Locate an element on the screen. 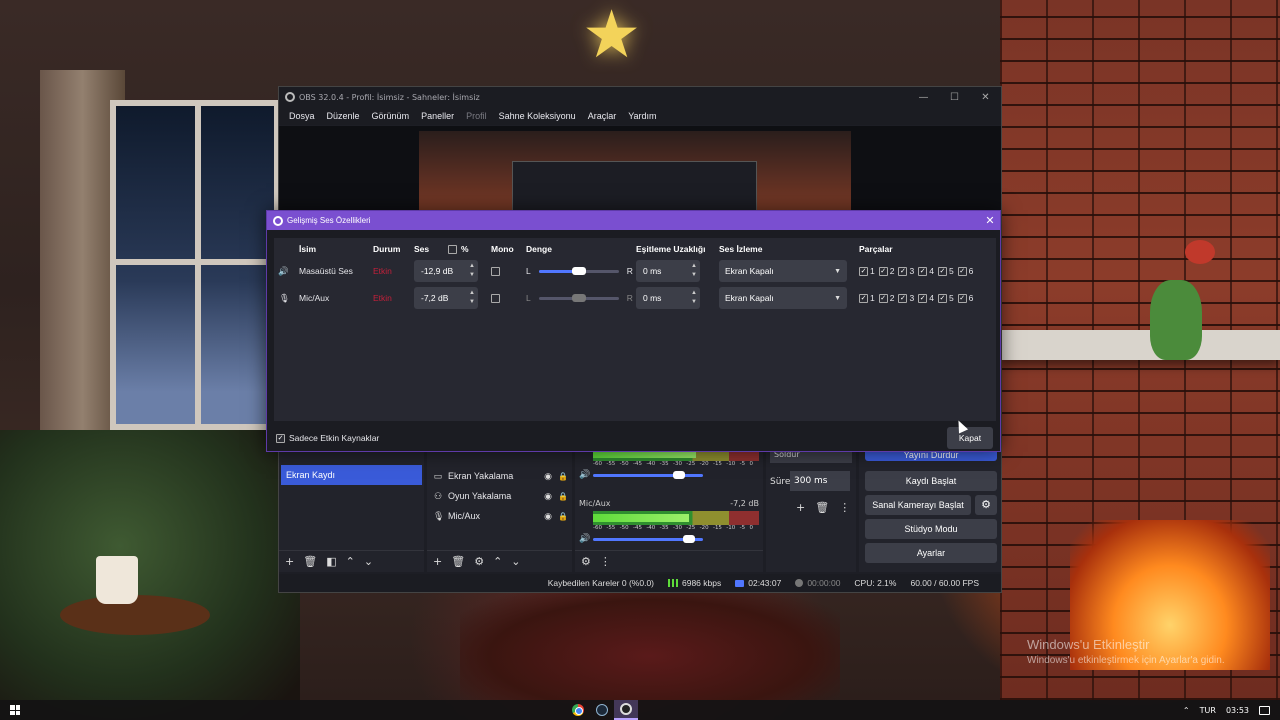 The width and height of the screenshot is (1280, 720). menu-view: Görünüm is located at coordinates (391, 116).